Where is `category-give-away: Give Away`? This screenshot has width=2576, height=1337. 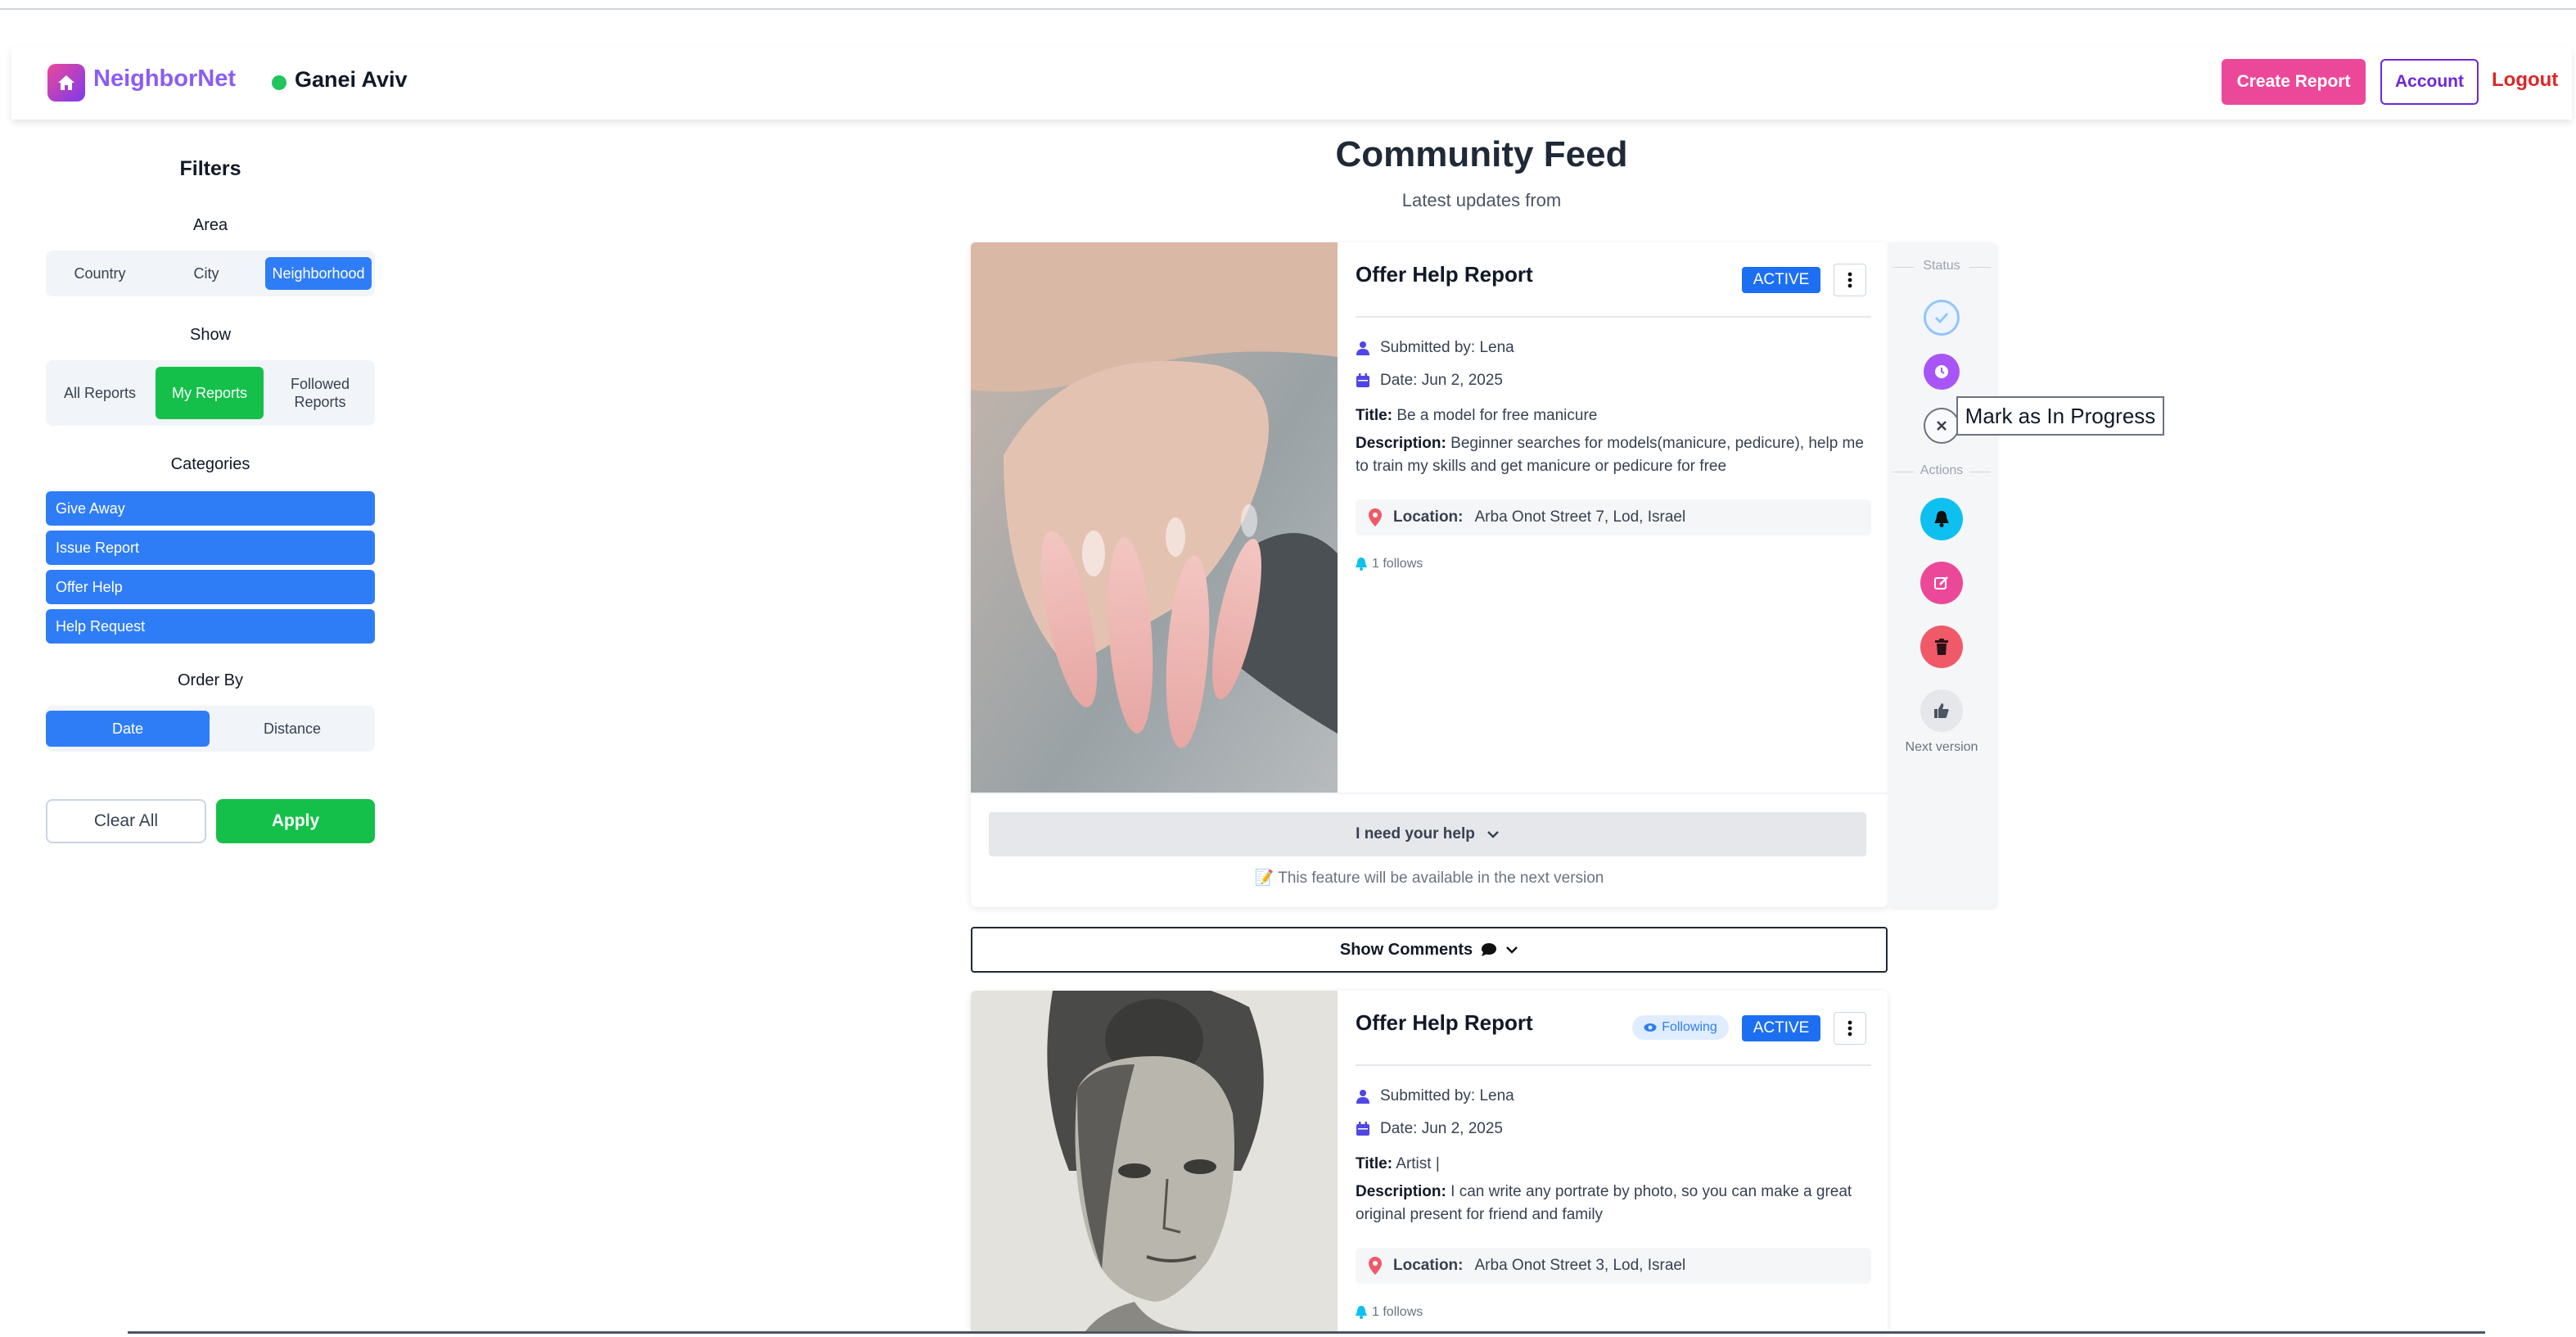 category-give-away: Give Away is located at coordinates (210, 508).